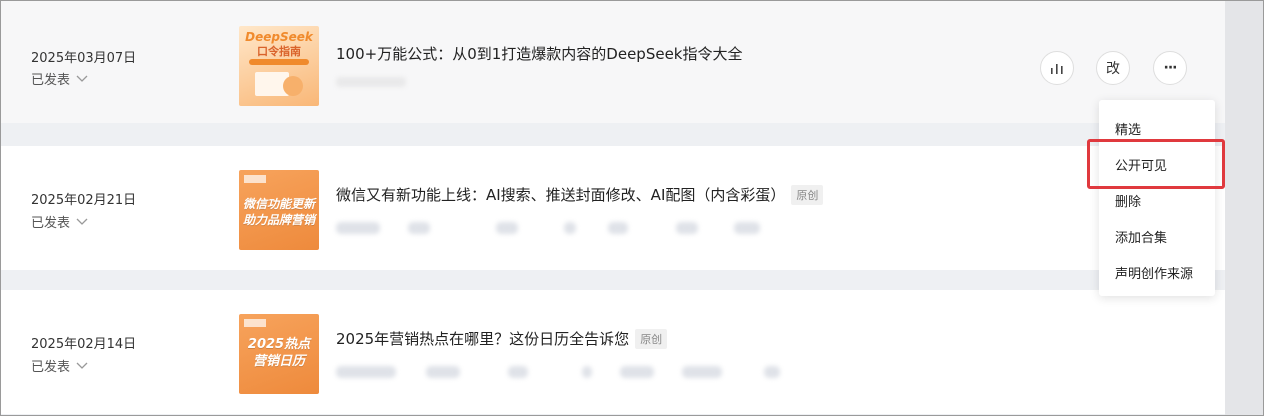  I want to click on article-title: 100+万能公式：从0到1打造爆款内容的DeepSeek指令大全, so click(539, 53).